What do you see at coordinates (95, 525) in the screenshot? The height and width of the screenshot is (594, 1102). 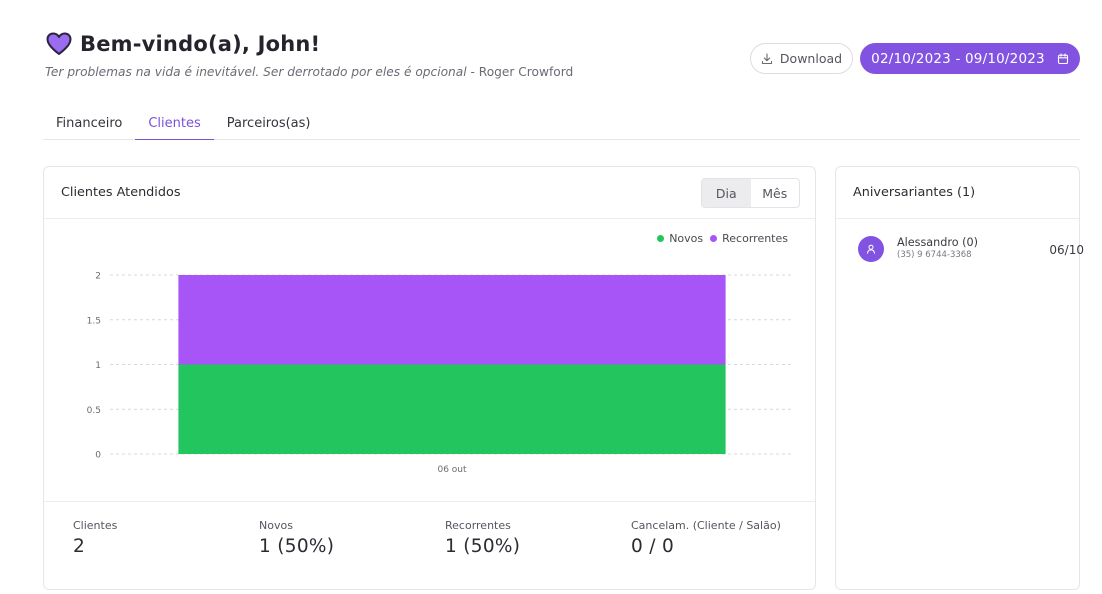 I see `stat-label: Clientes` at bounding box center [95, 525].